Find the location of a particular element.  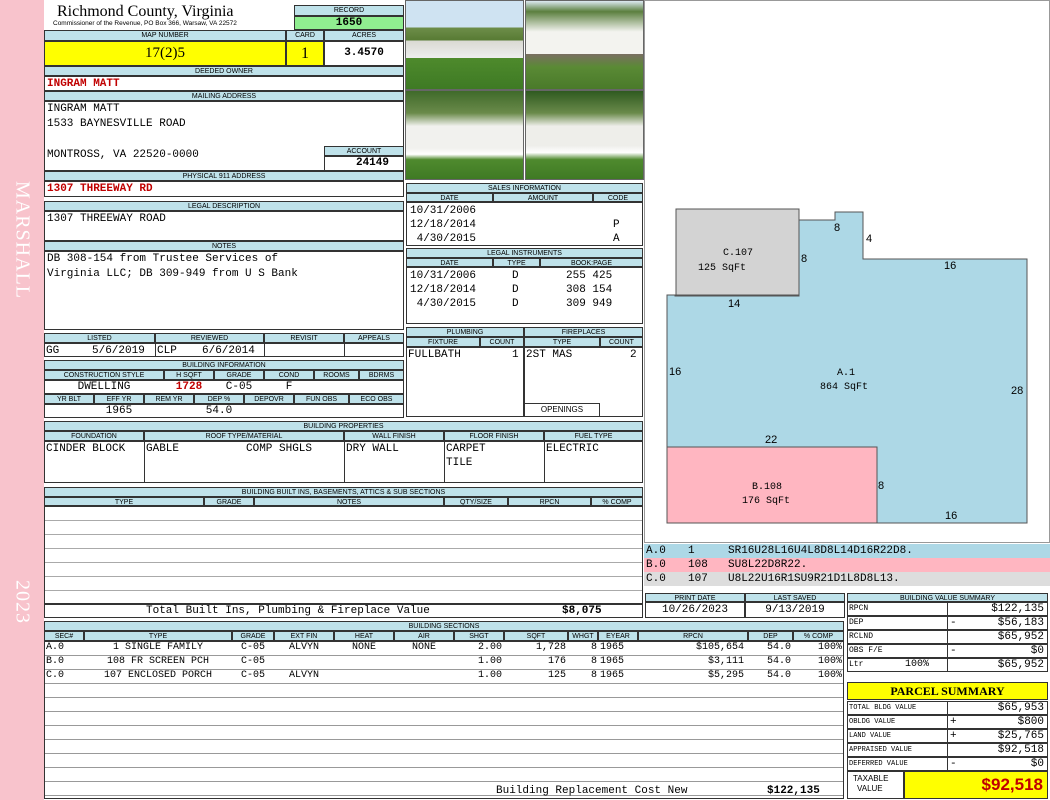

section-dep: 54.0 is located at coordinates (778, 647).